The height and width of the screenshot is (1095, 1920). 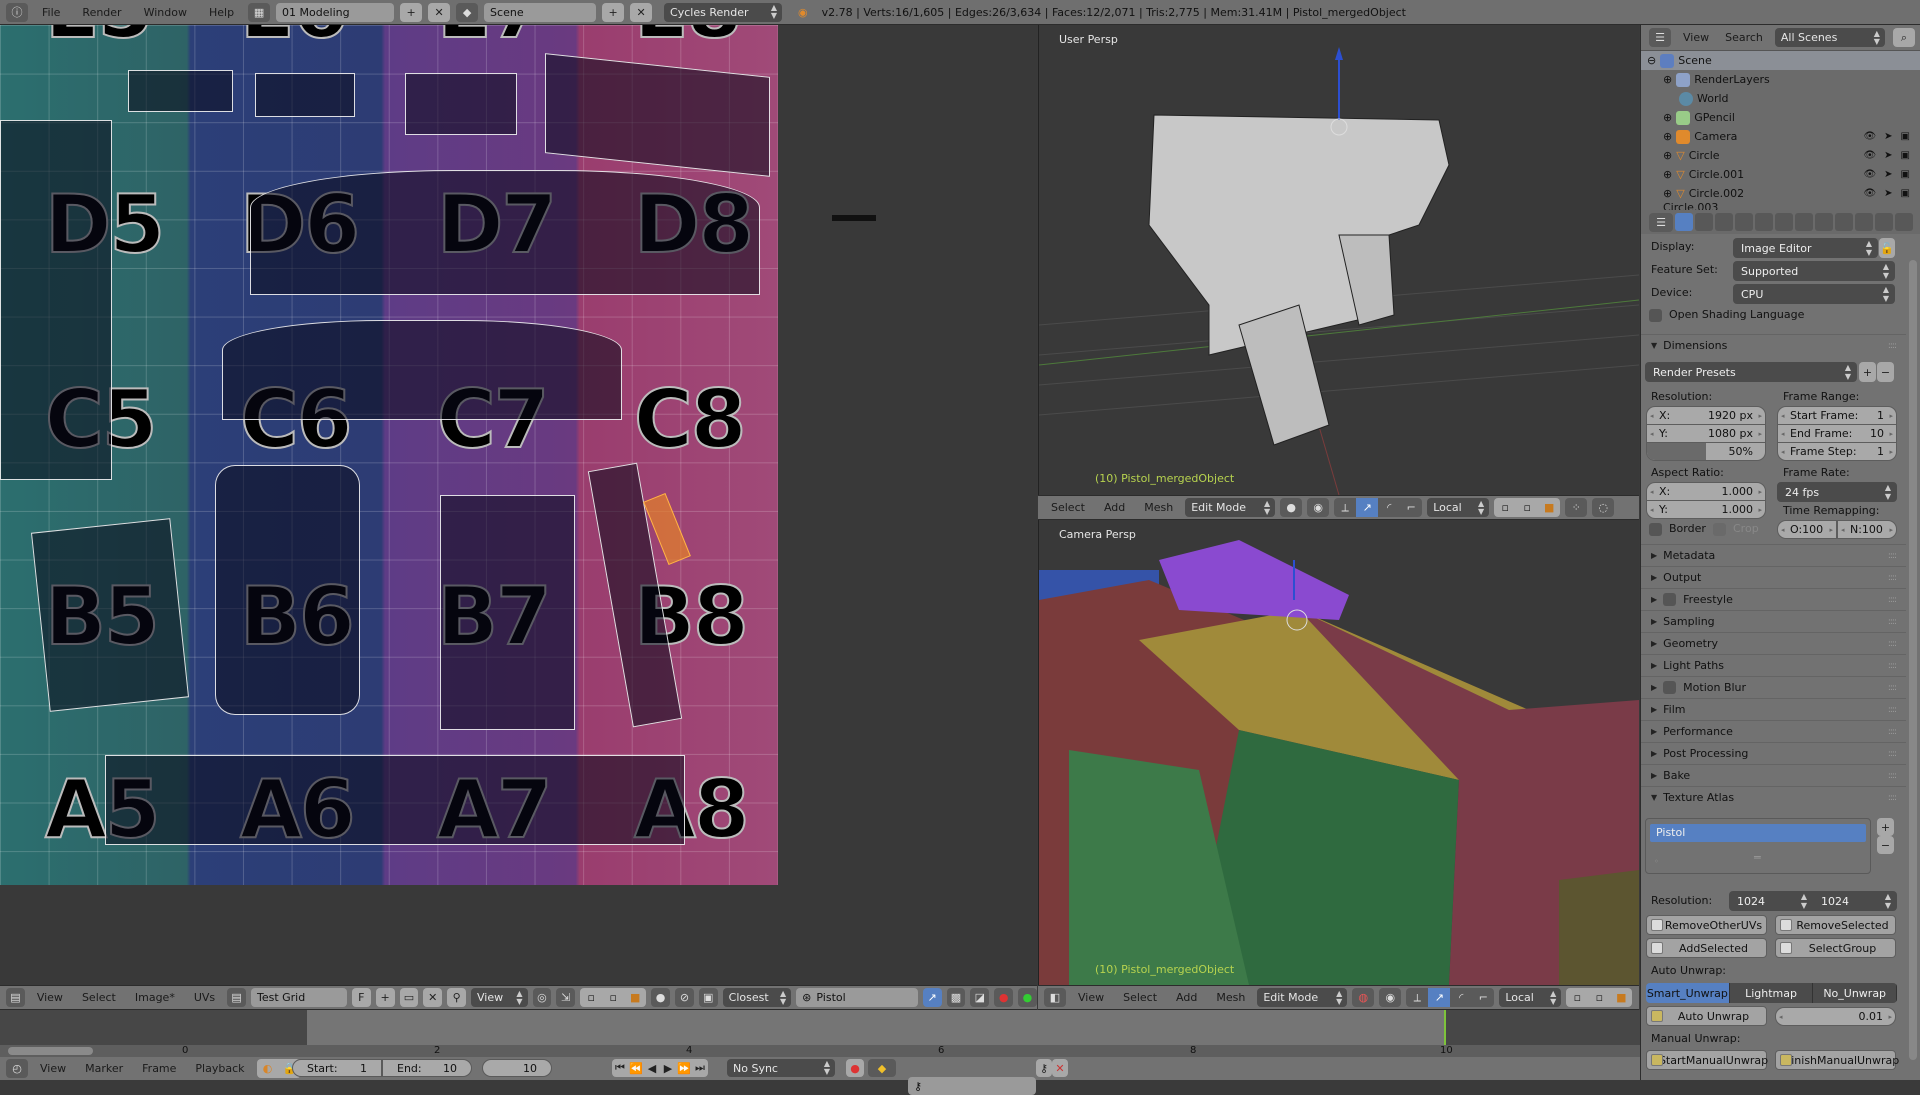 I want to click on jump-end-icon: ⏭, so click(x=700, y=1068).